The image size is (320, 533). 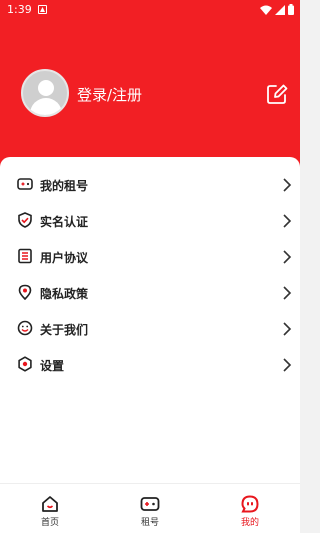 I want to click on profile-chat-icon, so click(x=250, y=504).